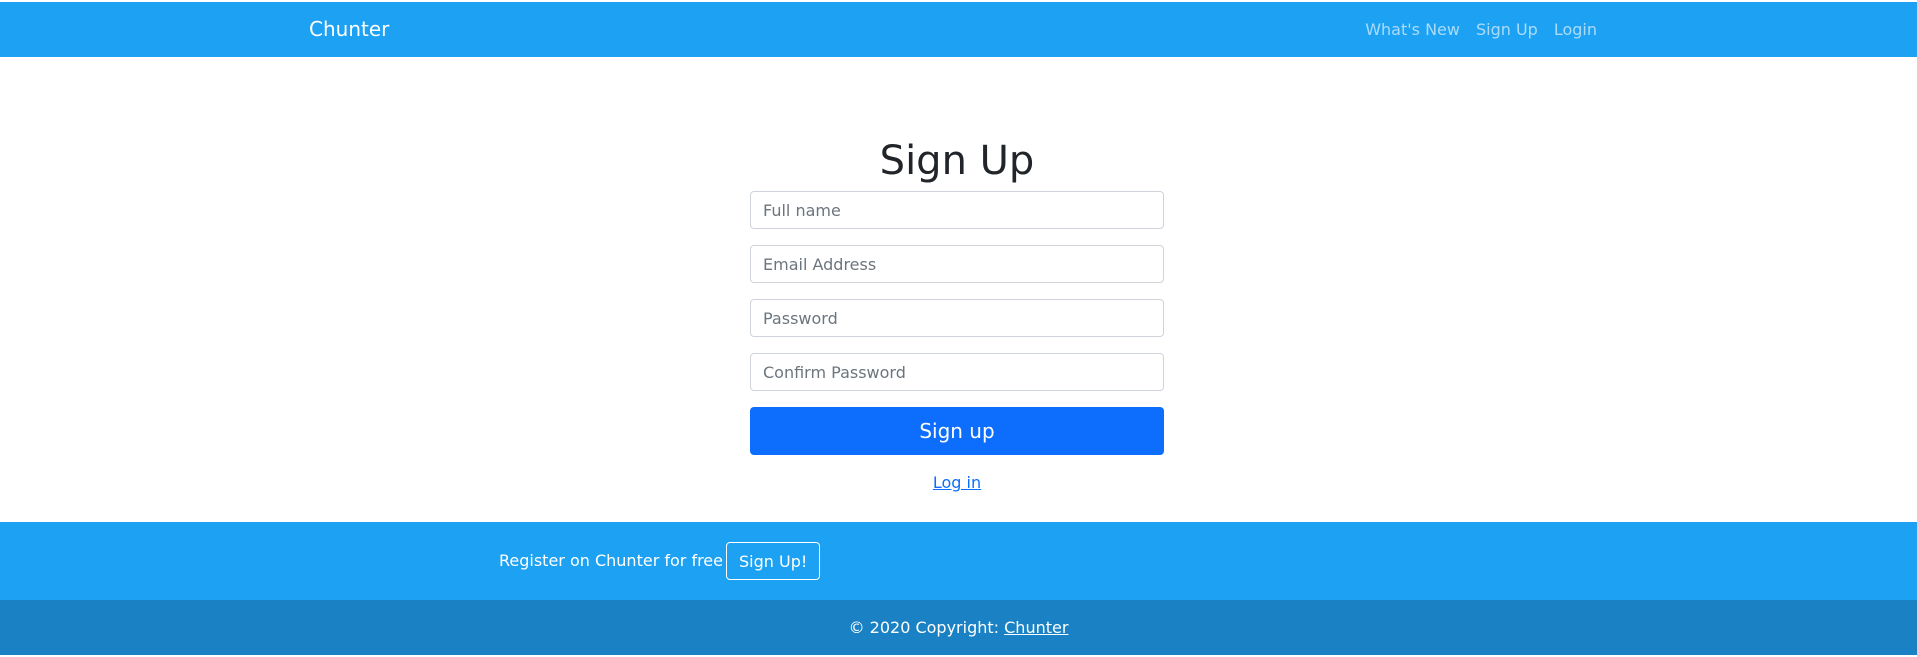 This screenshot has height=657, width=1917. What do you see at coordinates (349, 29) in the screenshot?
I see `brand-link: Chunter` at bounding box center [349, 29].